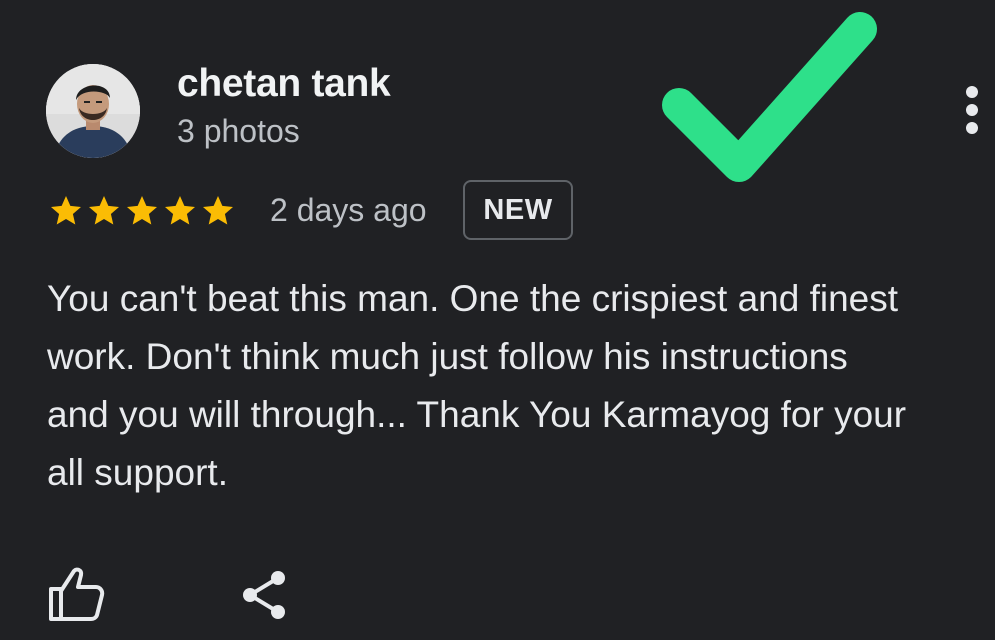  What do you see at coordinates (284, 84) in the screenshot?
I see `author-name: chetan tank` at bounding box center [284, 84].